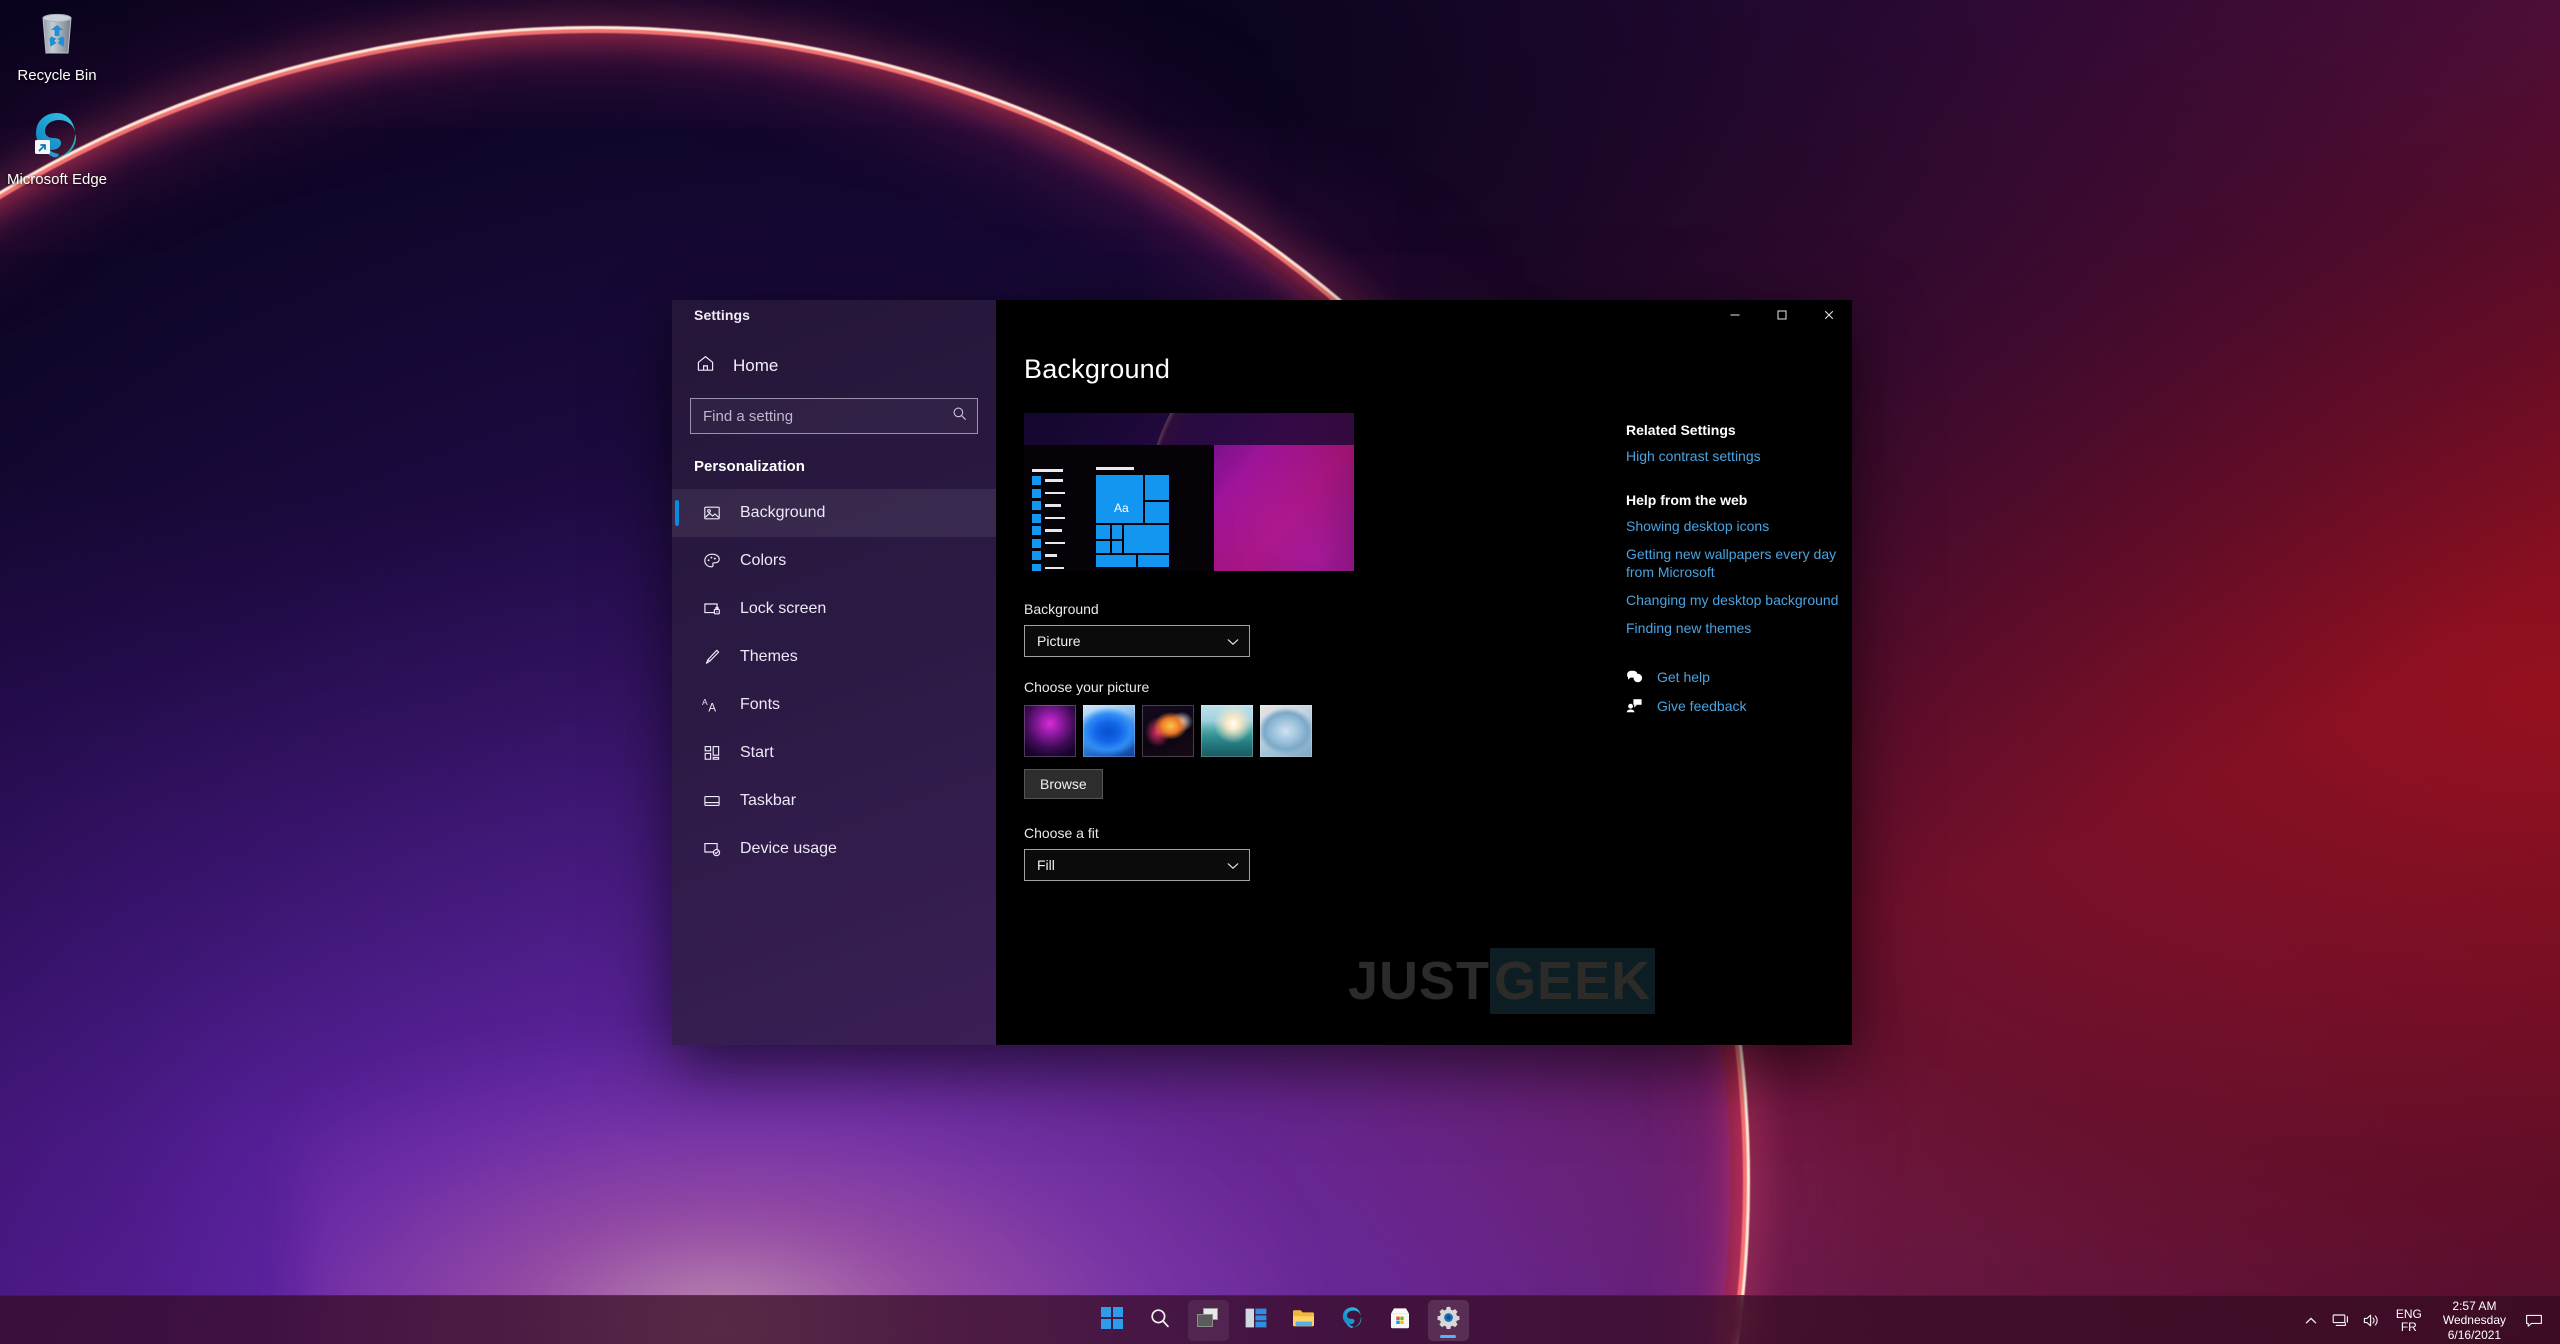 The height and width of the screenshot is (1344, 2560). I want to click on link-showing-desktop-icons: Showing desktop icons, so click(1739, 526).